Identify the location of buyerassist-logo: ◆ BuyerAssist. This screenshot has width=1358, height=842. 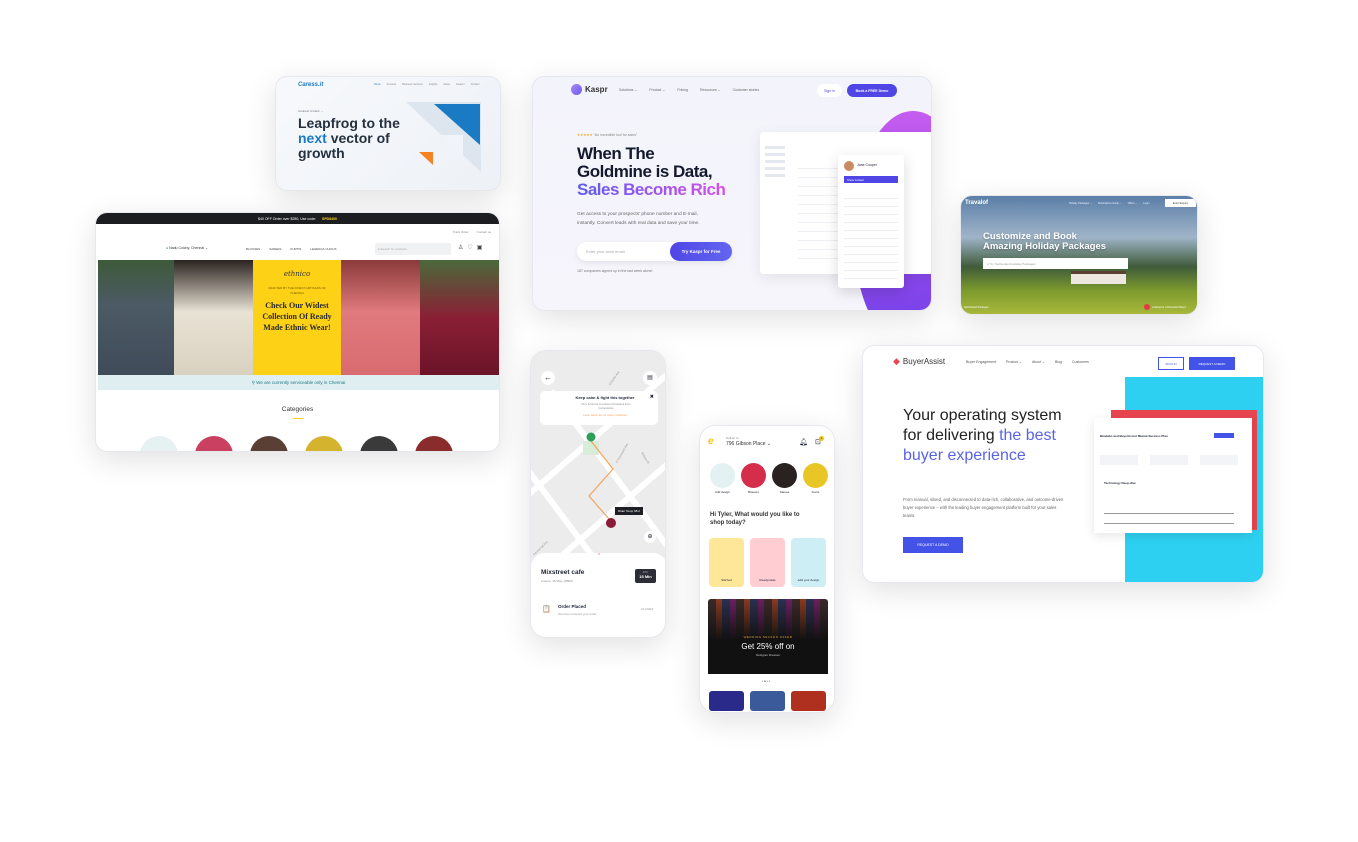
(919, 361).